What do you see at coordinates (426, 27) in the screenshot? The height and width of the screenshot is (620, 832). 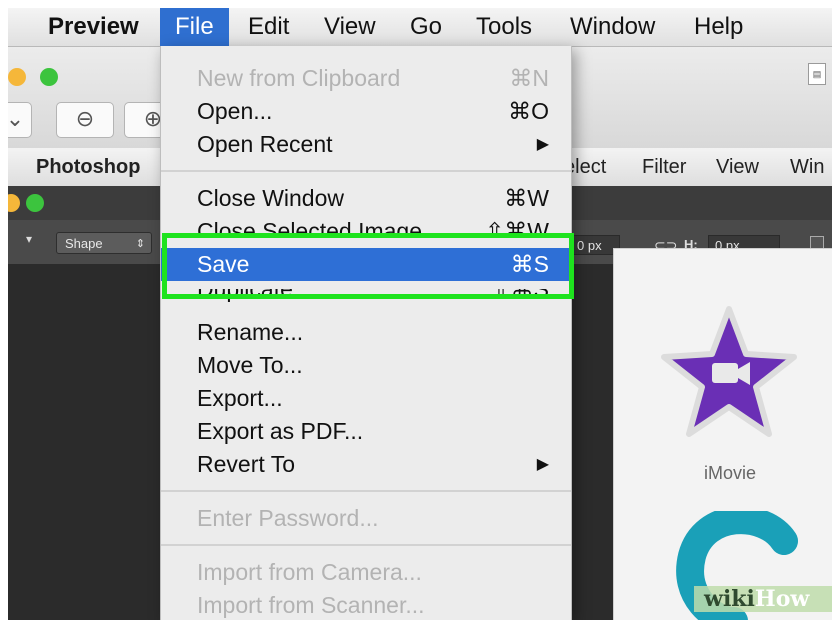 I see `menu-go: Go` at bounding box center [426, 27].